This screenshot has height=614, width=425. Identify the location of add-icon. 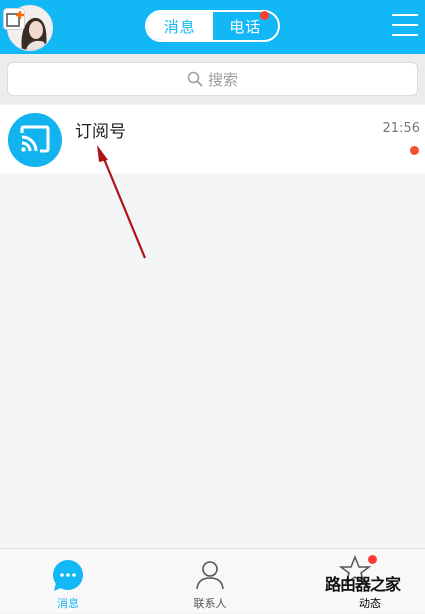
(15, 19).